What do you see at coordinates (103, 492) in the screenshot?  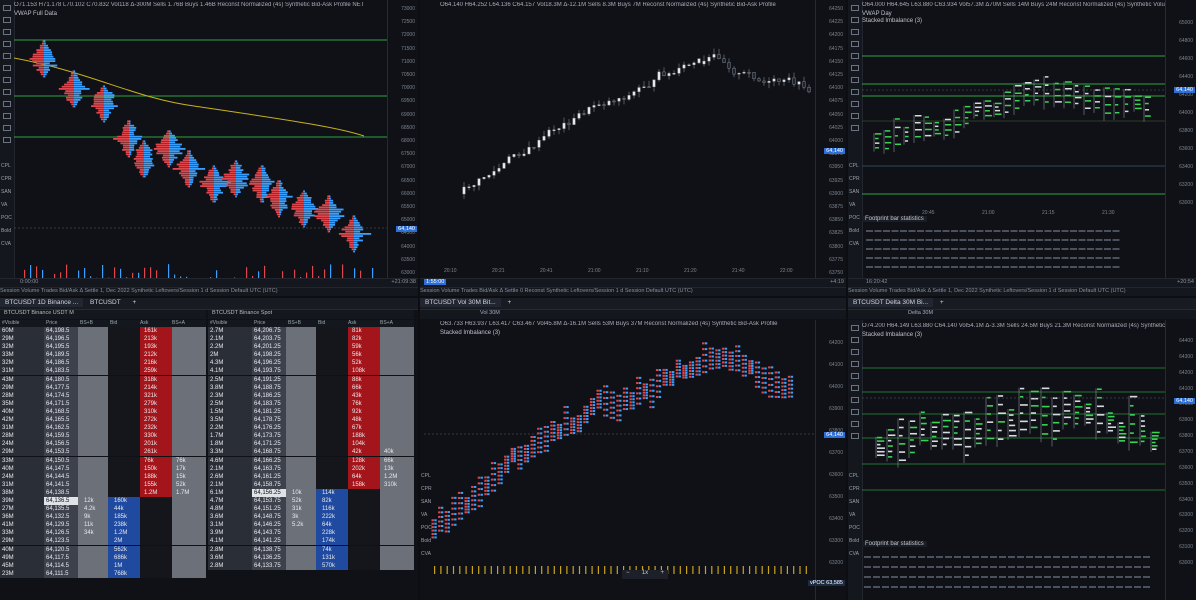 I see `dom-row: 38M 64,138.5 1.2M 1.7M` at bounding box center [103, 492].